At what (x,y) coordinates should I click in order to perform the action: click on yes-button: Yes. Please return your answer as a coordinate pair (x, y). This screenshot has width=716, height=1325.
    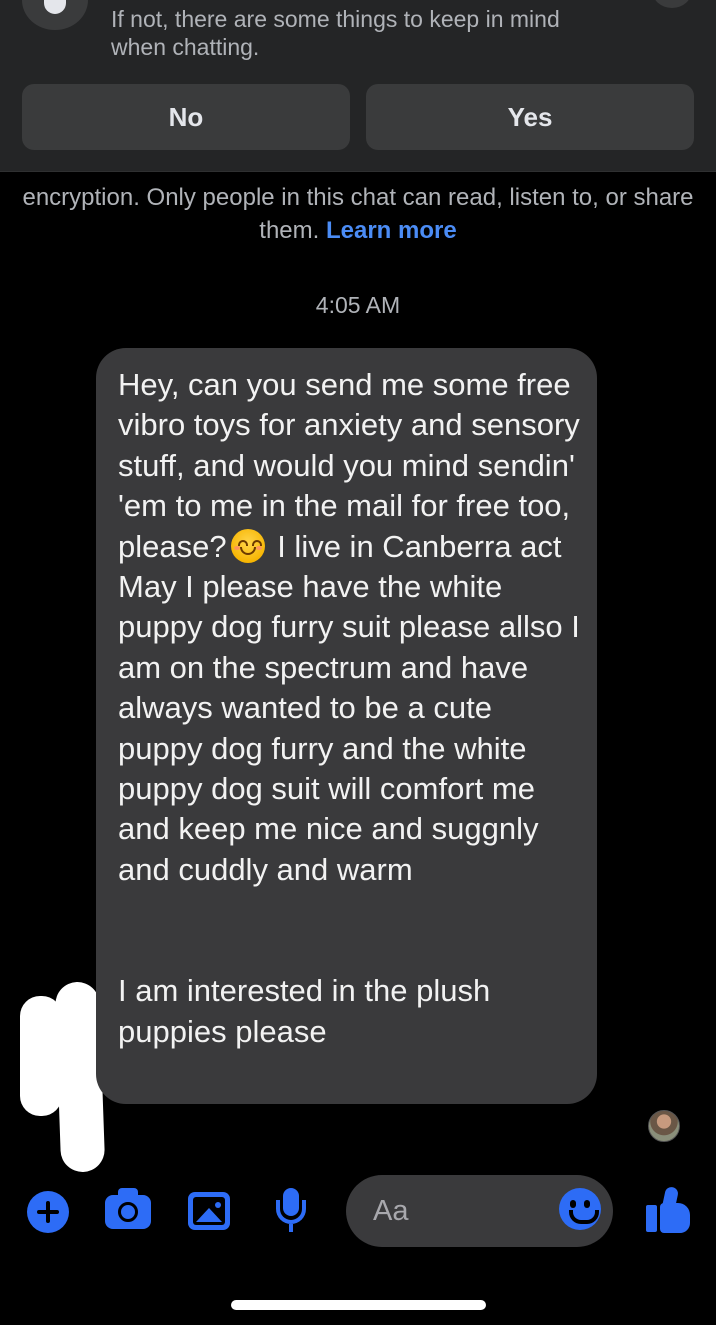
    Looking at the image, I should click on (530, 117).